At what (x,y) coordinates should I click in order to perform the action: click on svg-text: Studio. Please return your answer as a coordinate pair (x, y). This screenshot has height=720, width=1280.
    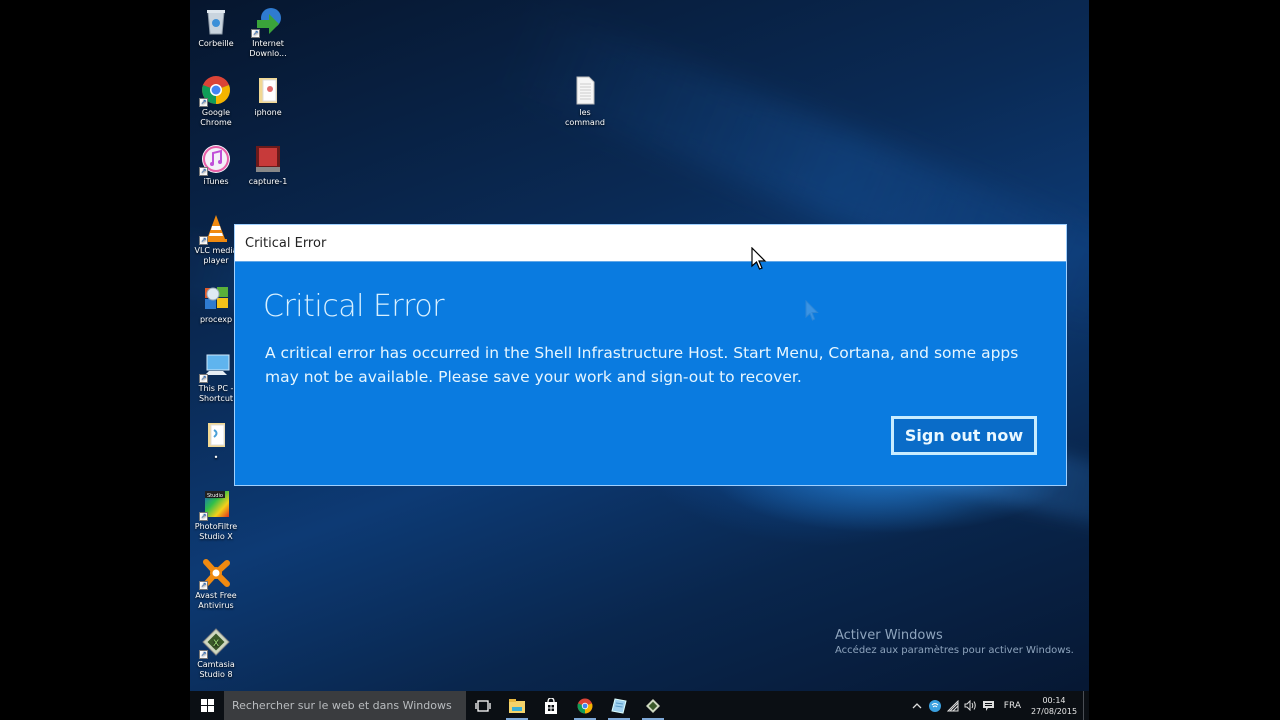
    Looking at the image, I should click on (215, 496).